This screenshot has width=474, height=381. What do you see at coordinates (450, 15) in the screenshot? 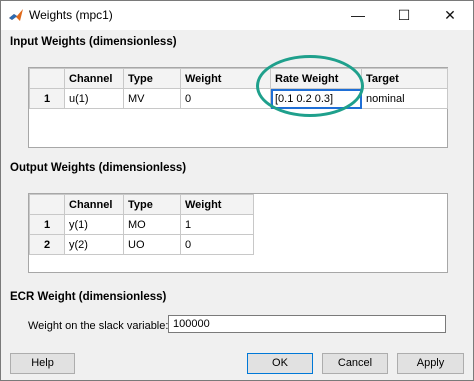
I see `close-icon: ✕` at bounding box center [450, 15].